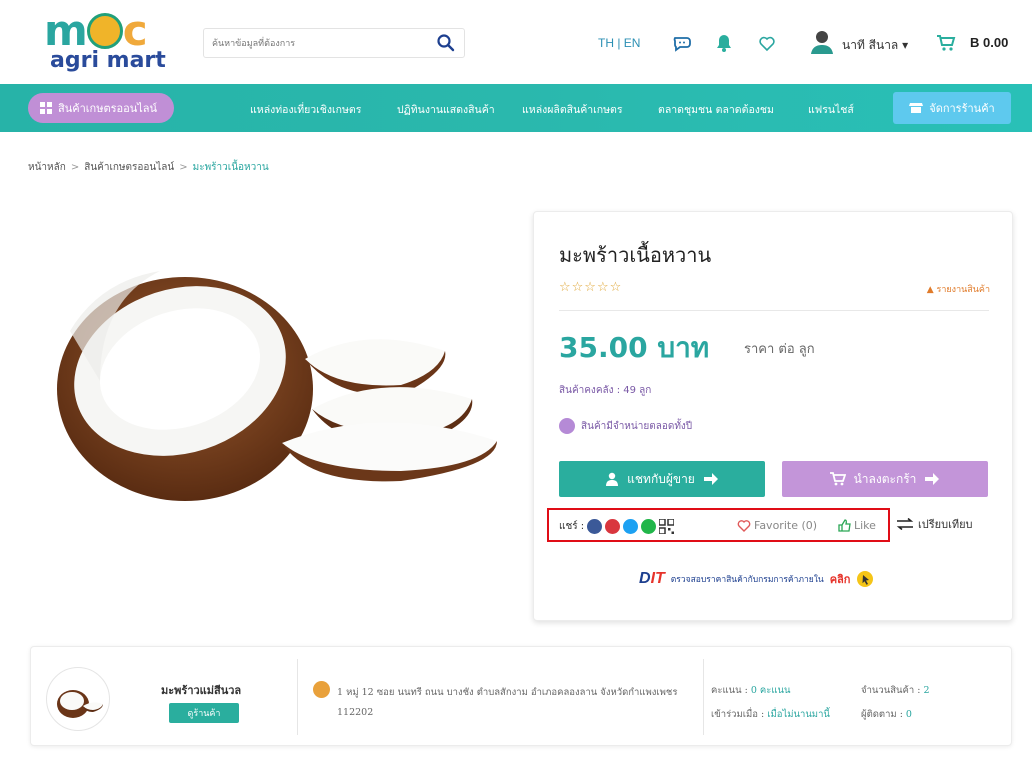  I want to click on grid-icon, so click(46, 108).